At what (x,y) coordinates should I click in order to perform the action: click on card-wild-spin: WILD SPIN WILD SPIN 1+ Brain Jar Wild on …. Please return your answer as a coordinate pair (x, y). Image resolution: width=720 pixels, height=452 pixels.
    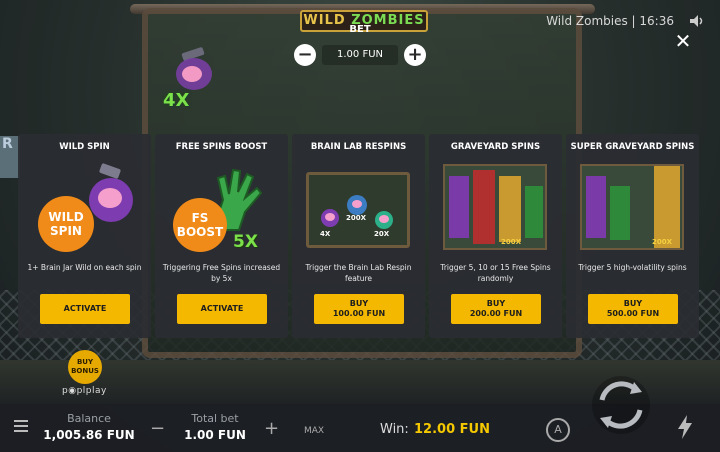
    Looking at the image, I should click on (84, 236).